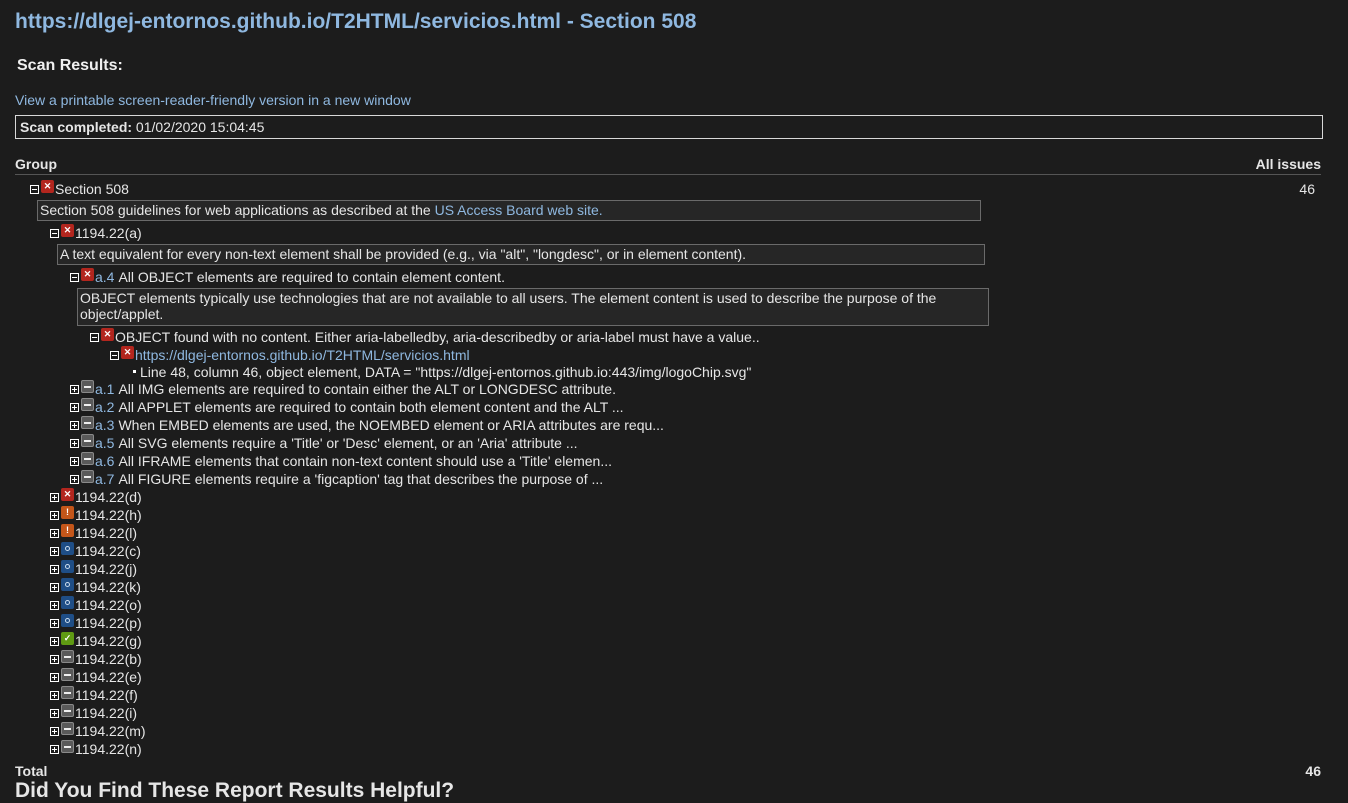 The width and height of the screenshot is (1348, 803). I want to click on rule-code-link: a.1, so click(104, 389).